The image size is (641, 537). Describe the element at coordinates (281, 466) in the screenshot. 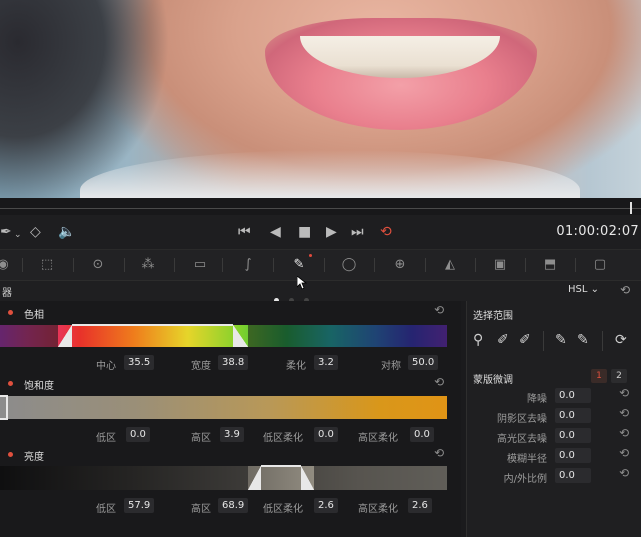

I see `lum-window-top` at that location.